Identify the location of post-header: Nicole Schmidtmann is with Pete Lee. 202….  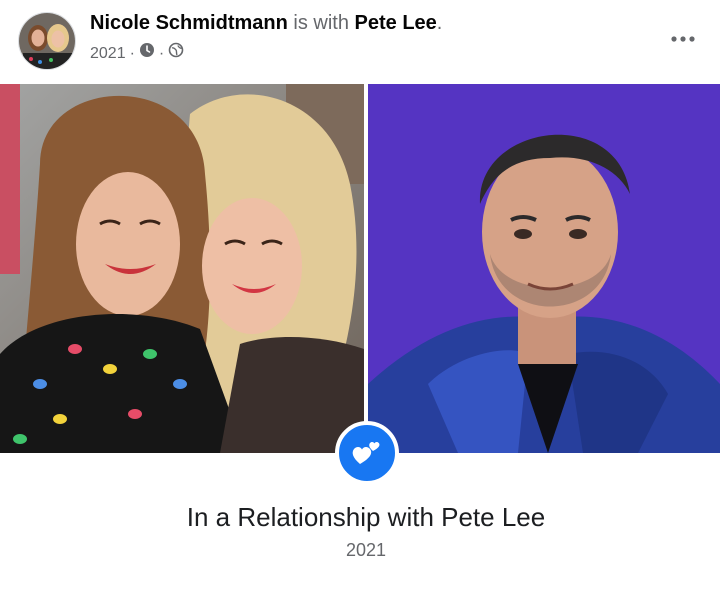
(360, 42).